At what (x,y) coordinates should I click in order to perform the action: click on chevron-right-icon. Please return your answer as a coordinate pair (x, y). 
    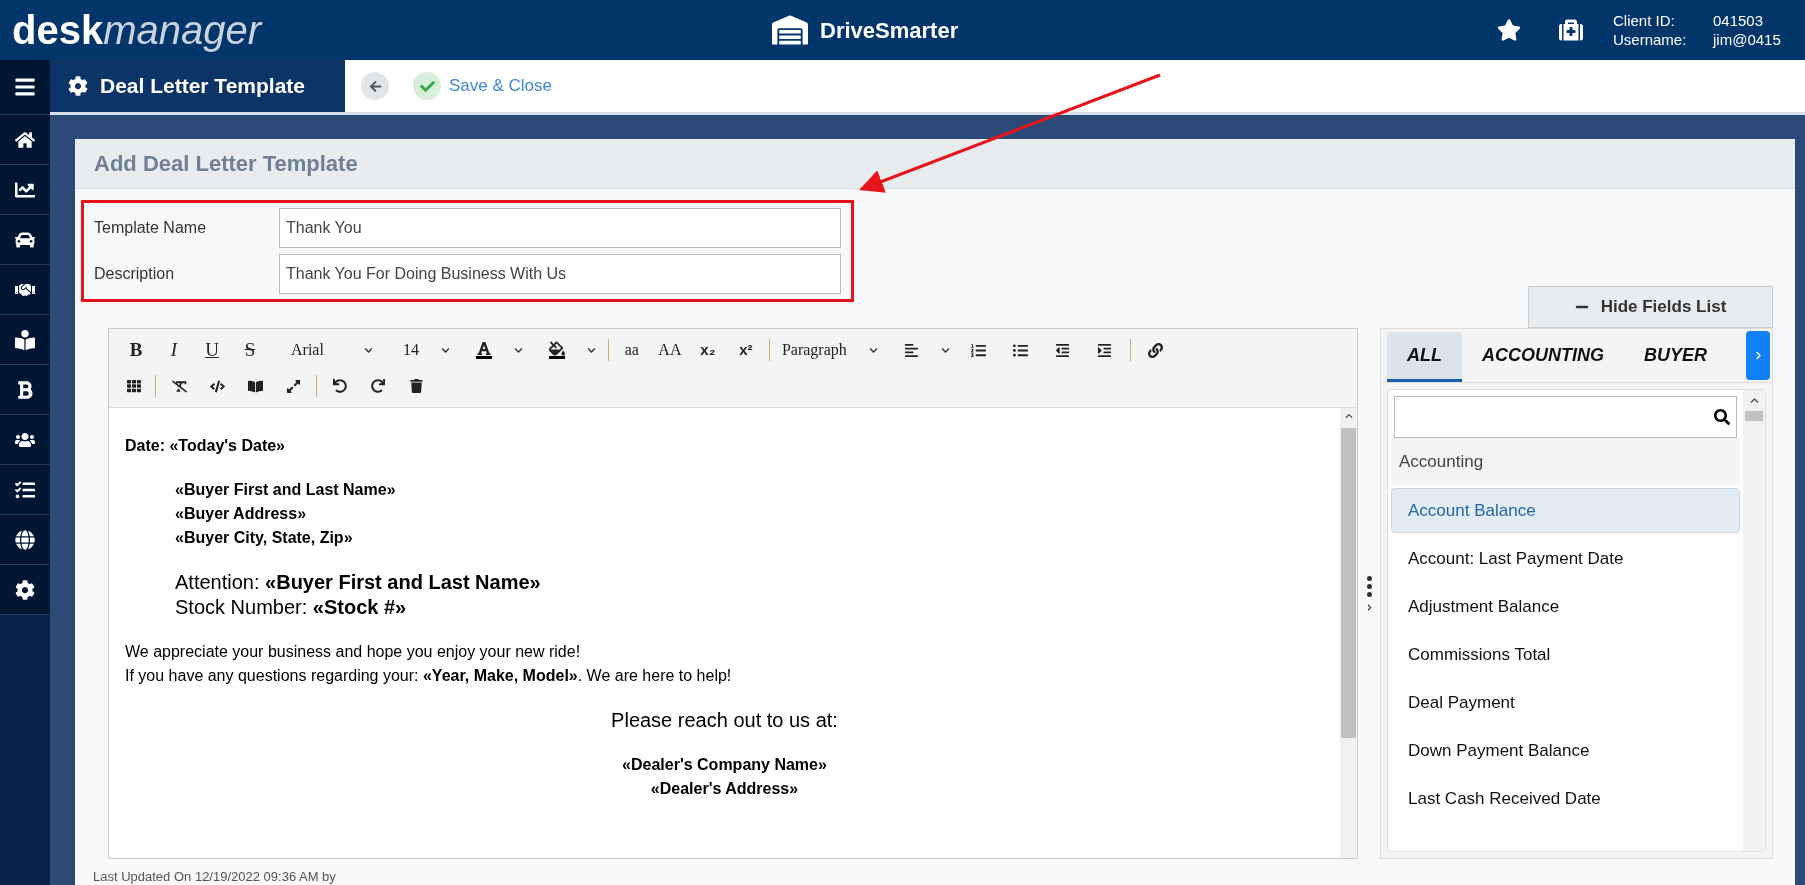
    Looking at the image, I should click on (1758, 355).